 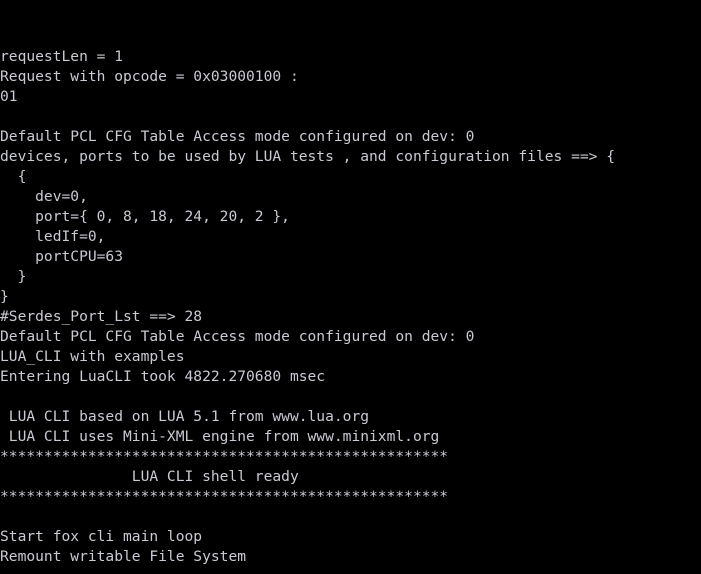 I want to click on terminal-line: ledIf=0,, so click(x=53, y=236).